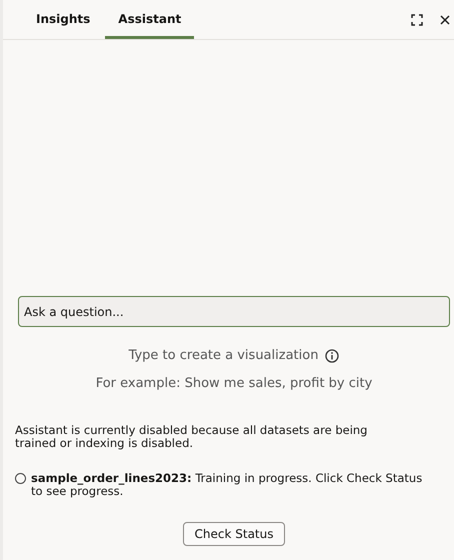 The height and width of the screenshot is (560, 454). What do you see at coordinates (234, 534) in the screenshot?
I see `check-status-button: Check Status` at bounding box center [234, 534].